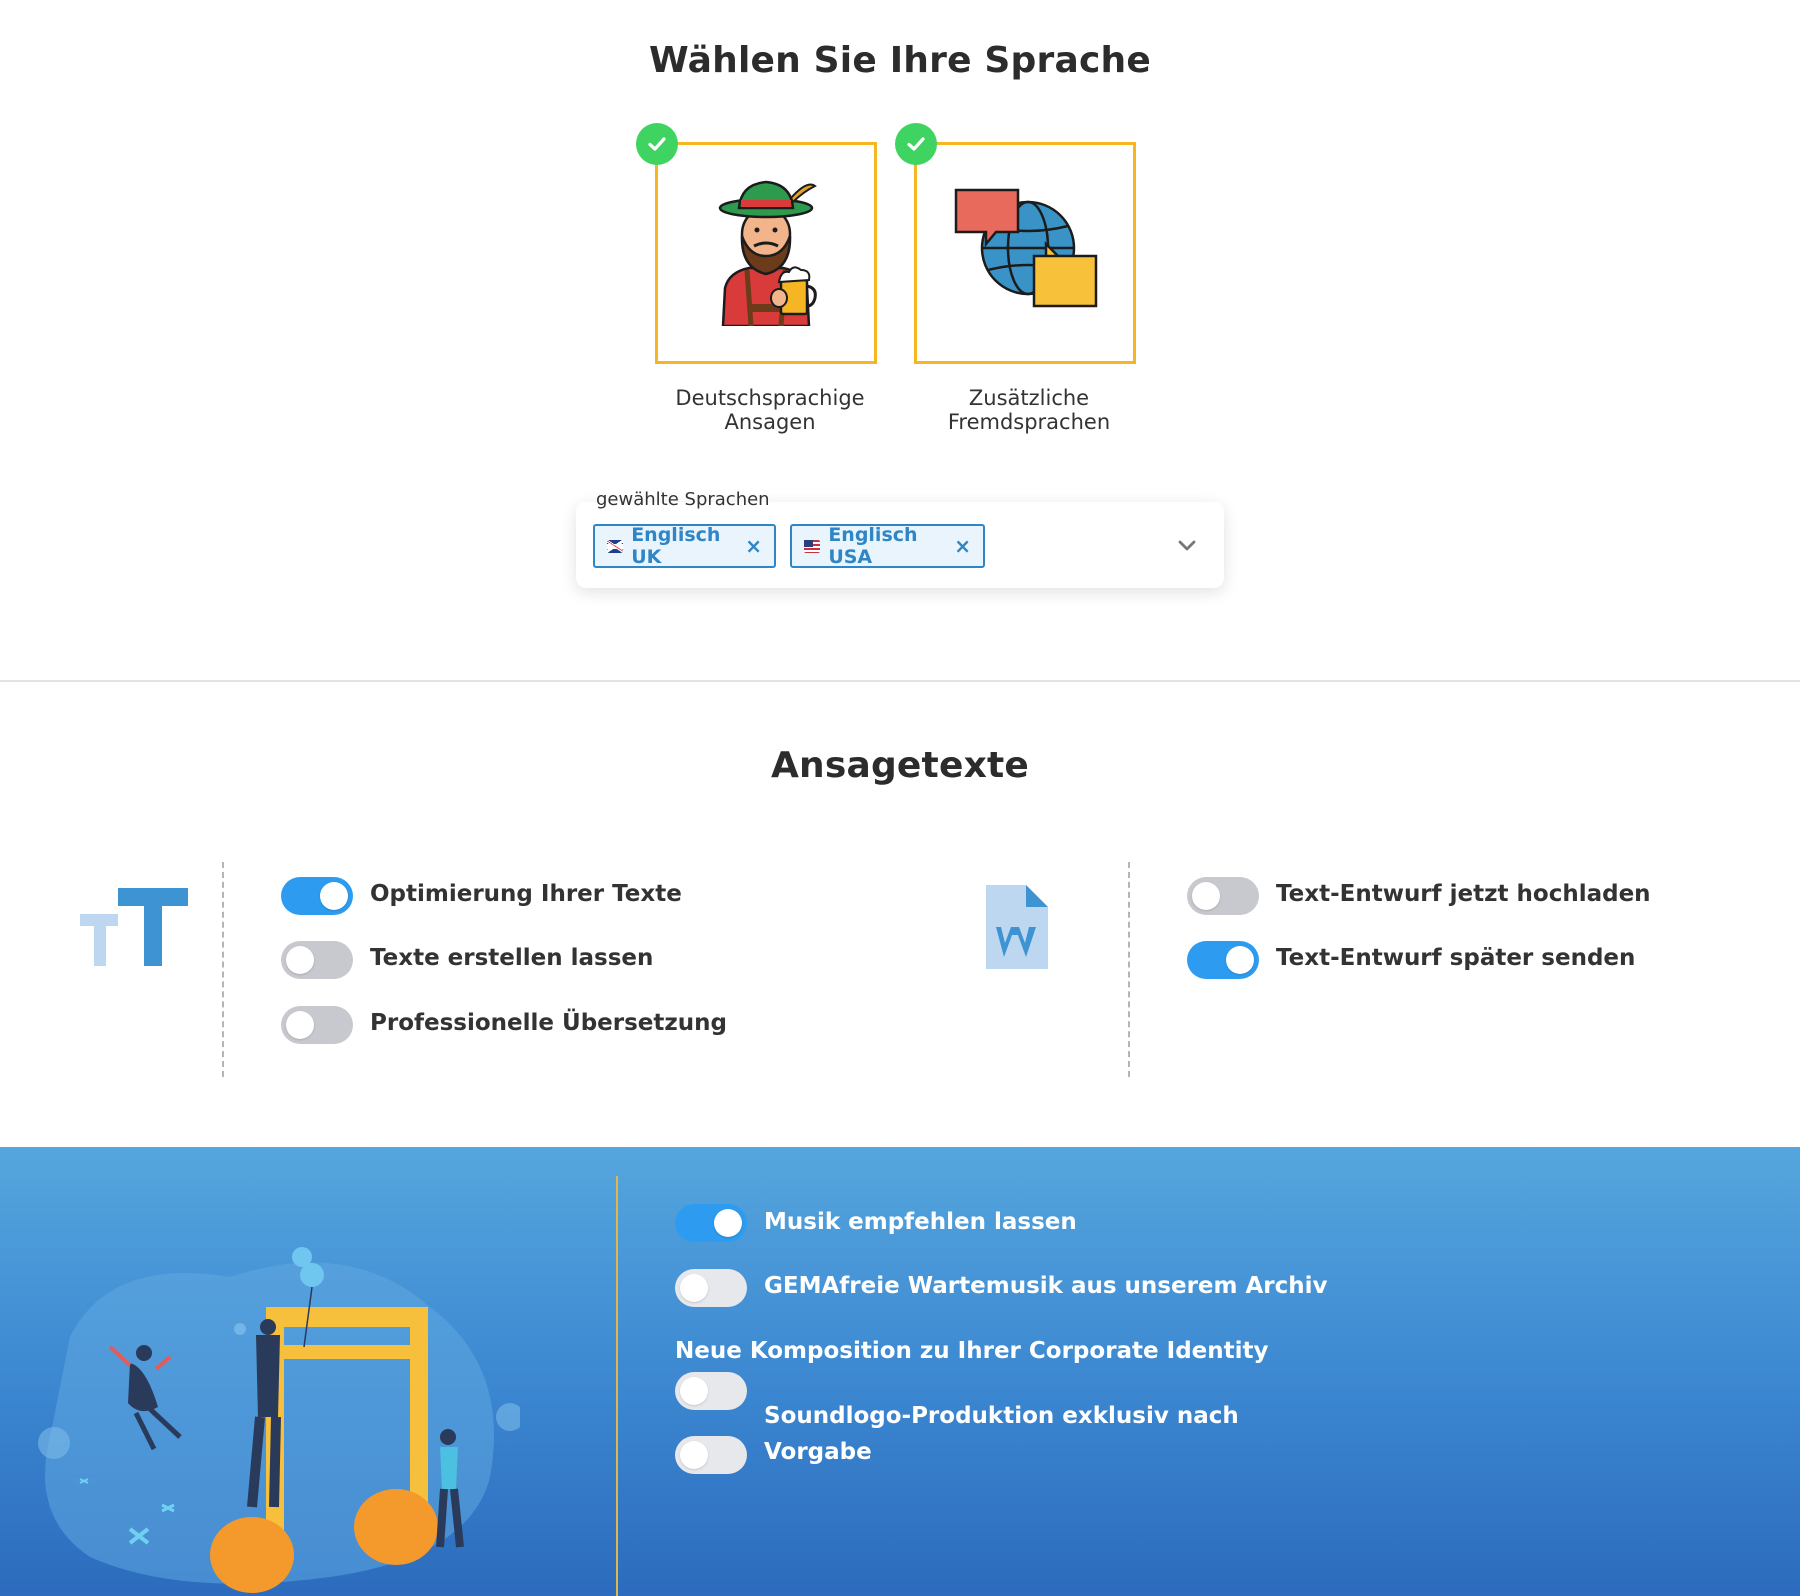 The image size is (1800, 1596). What do you see at coordinates (1046, 1286) in the screenshot?
I see `option-label: GEMAfreie Wartemusik aus unserem Archiv` at bounding box center [1046, 1286].